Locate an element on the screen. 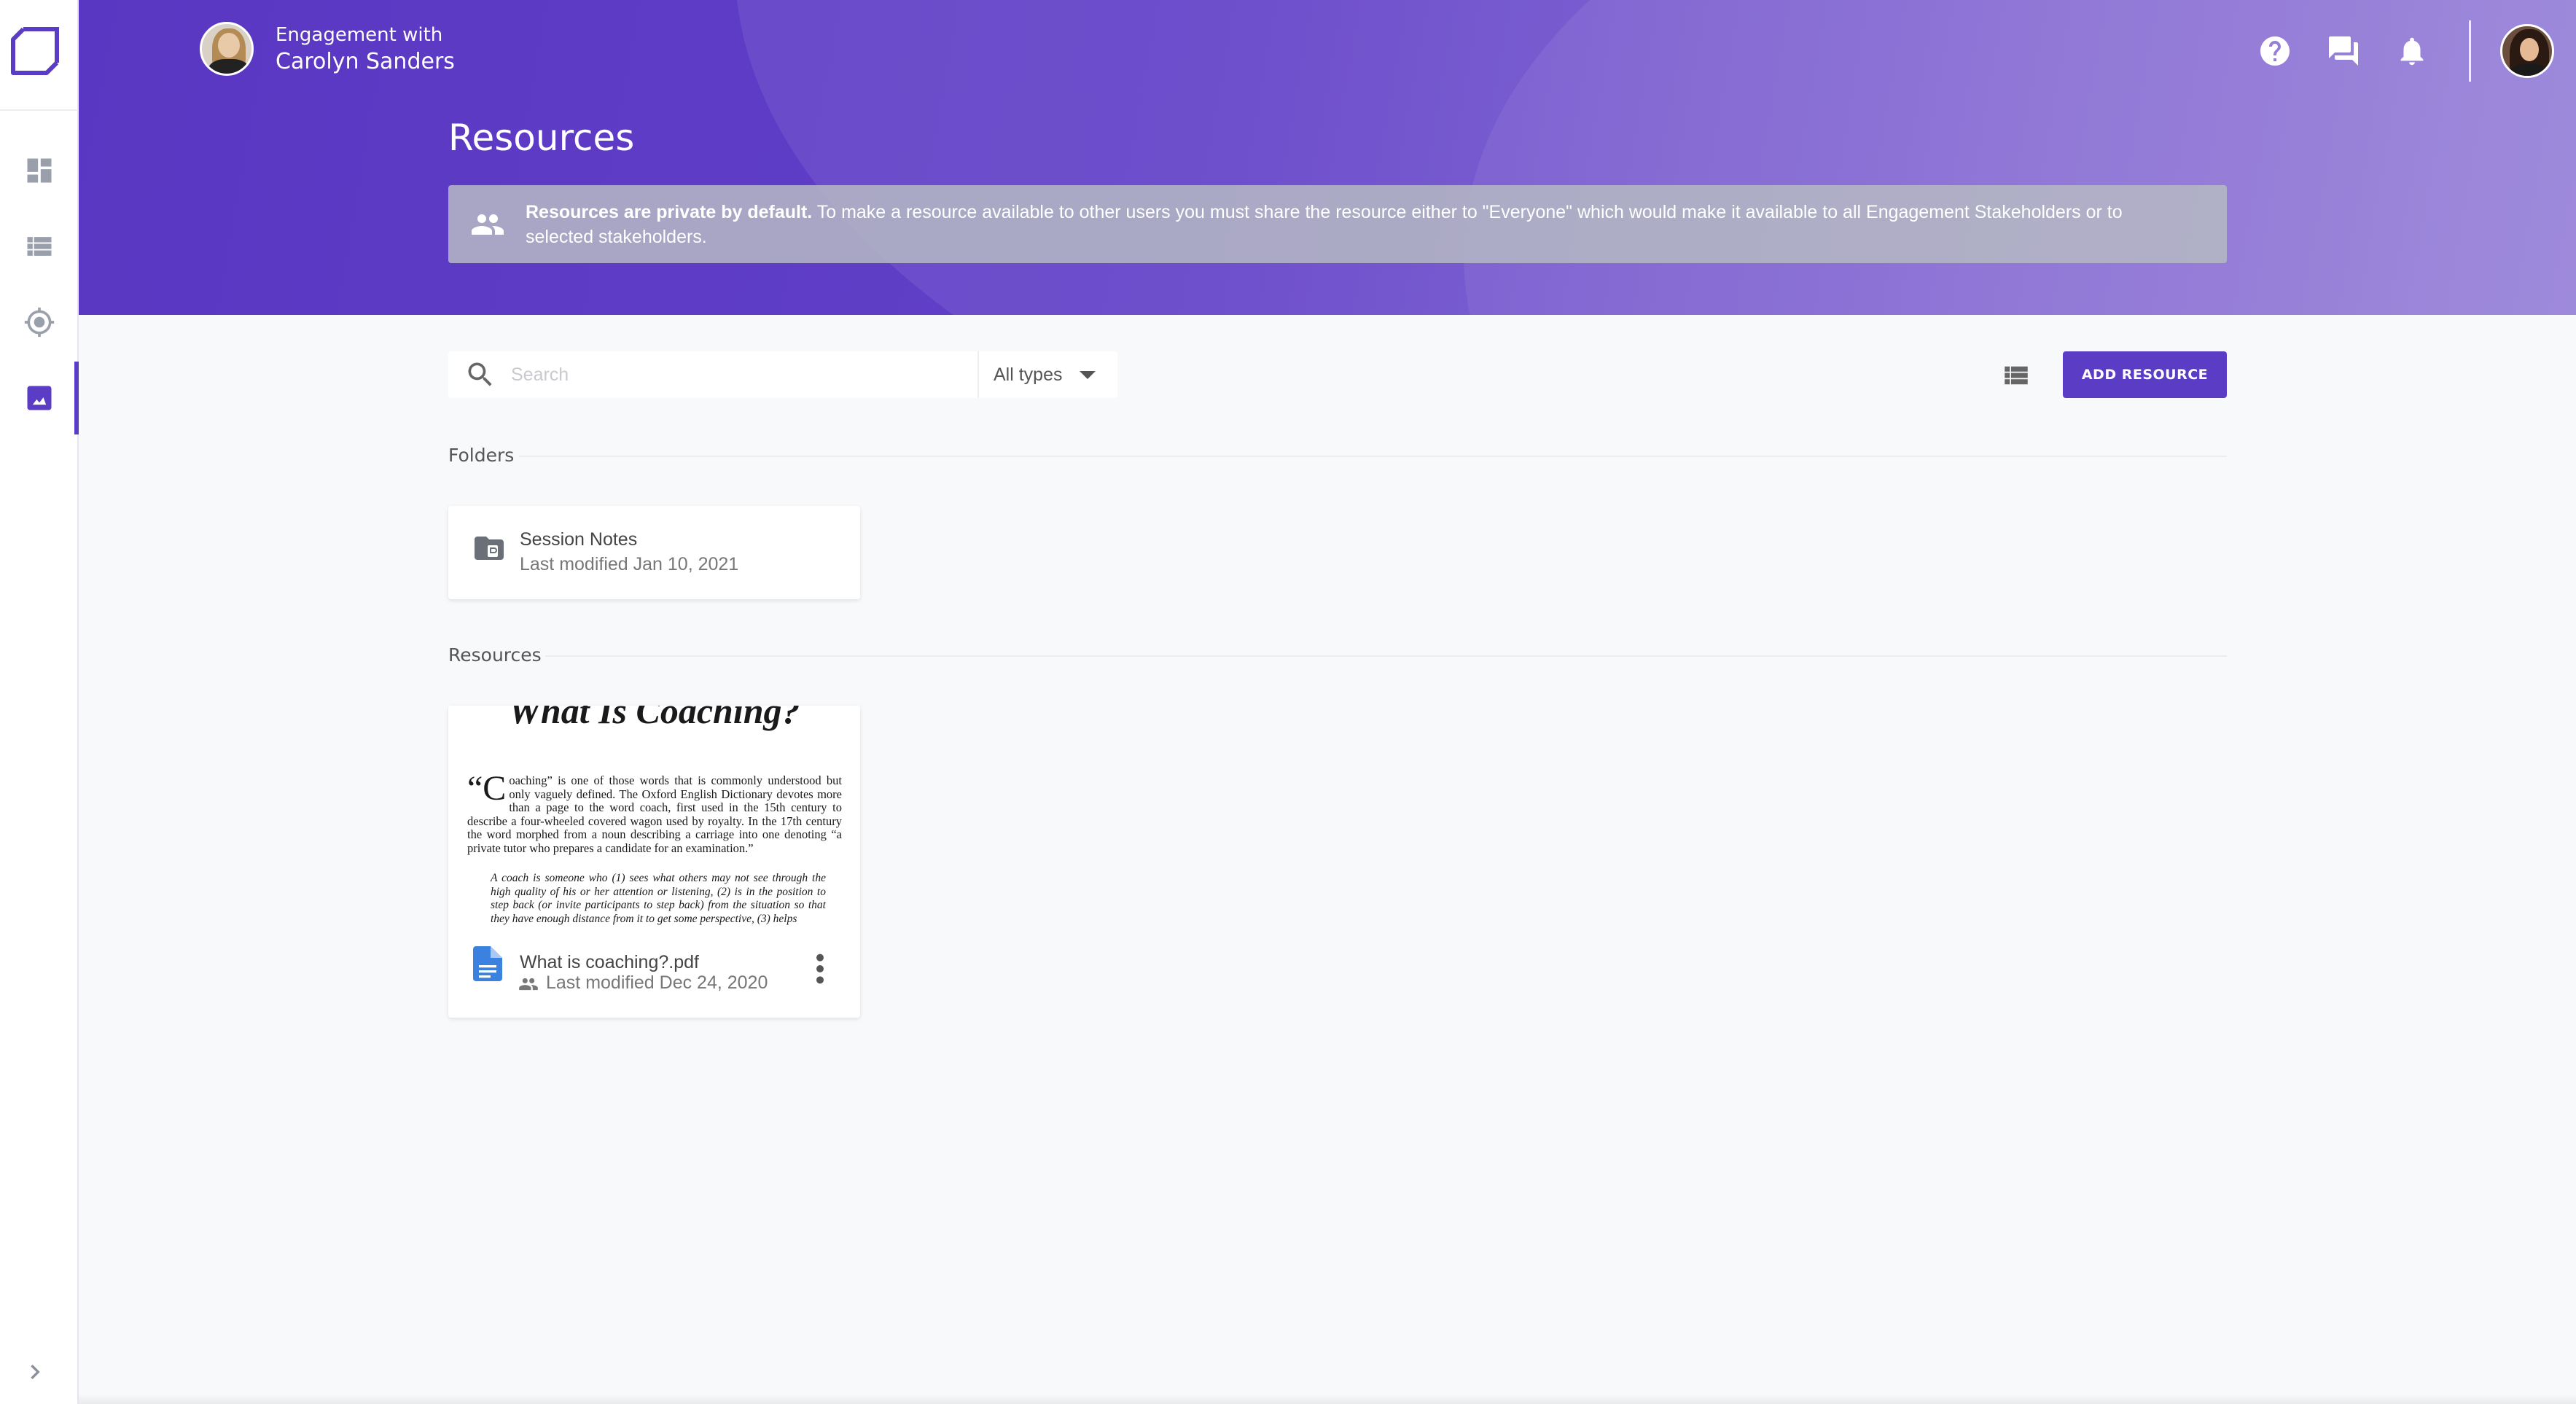 This screenshot has width=2576, height=1404. search-box is located at coordinates (712, 374).